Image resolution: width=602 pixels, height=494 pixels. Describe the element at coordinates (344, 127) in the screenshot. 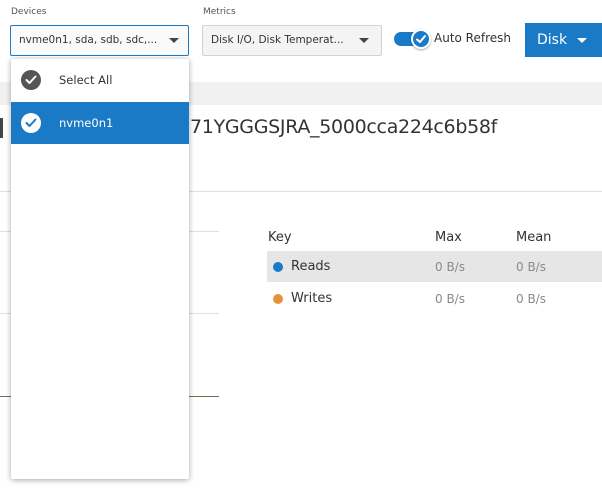

I see `device-title: 71YGGGSJRA_5000cca224c6b58f` at that location.